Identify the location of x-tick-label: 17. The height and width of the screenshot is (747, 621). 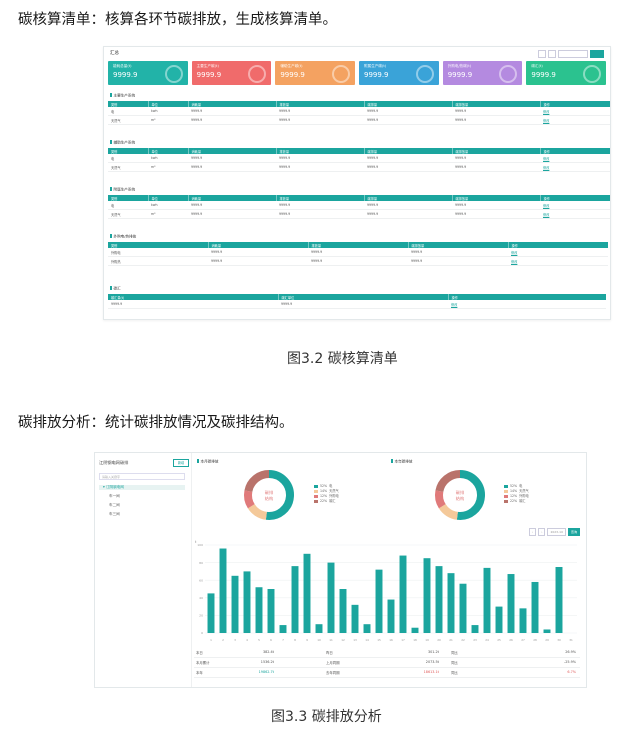
(403, 640).